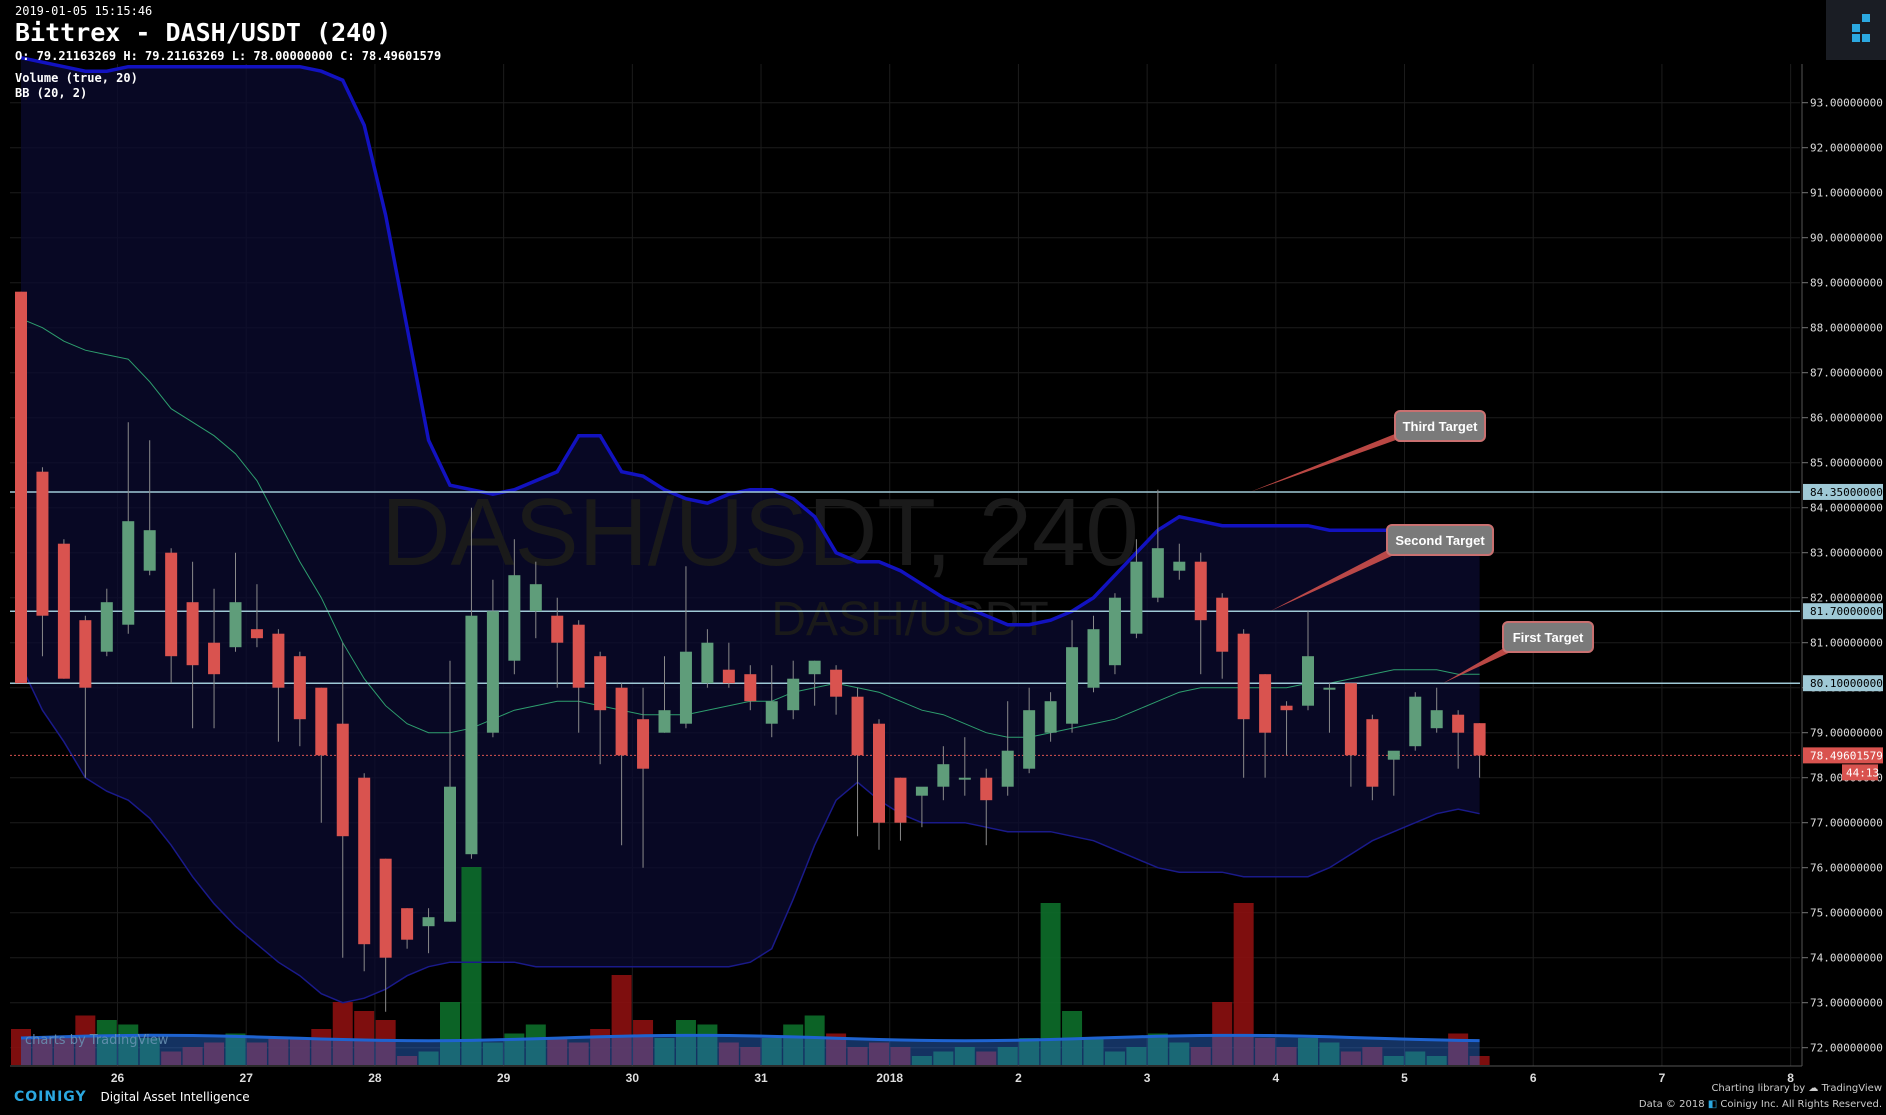 This screenshot has height=1115, width=1886. I want to click on time-tick-label: 5, so click(1404, 1078).